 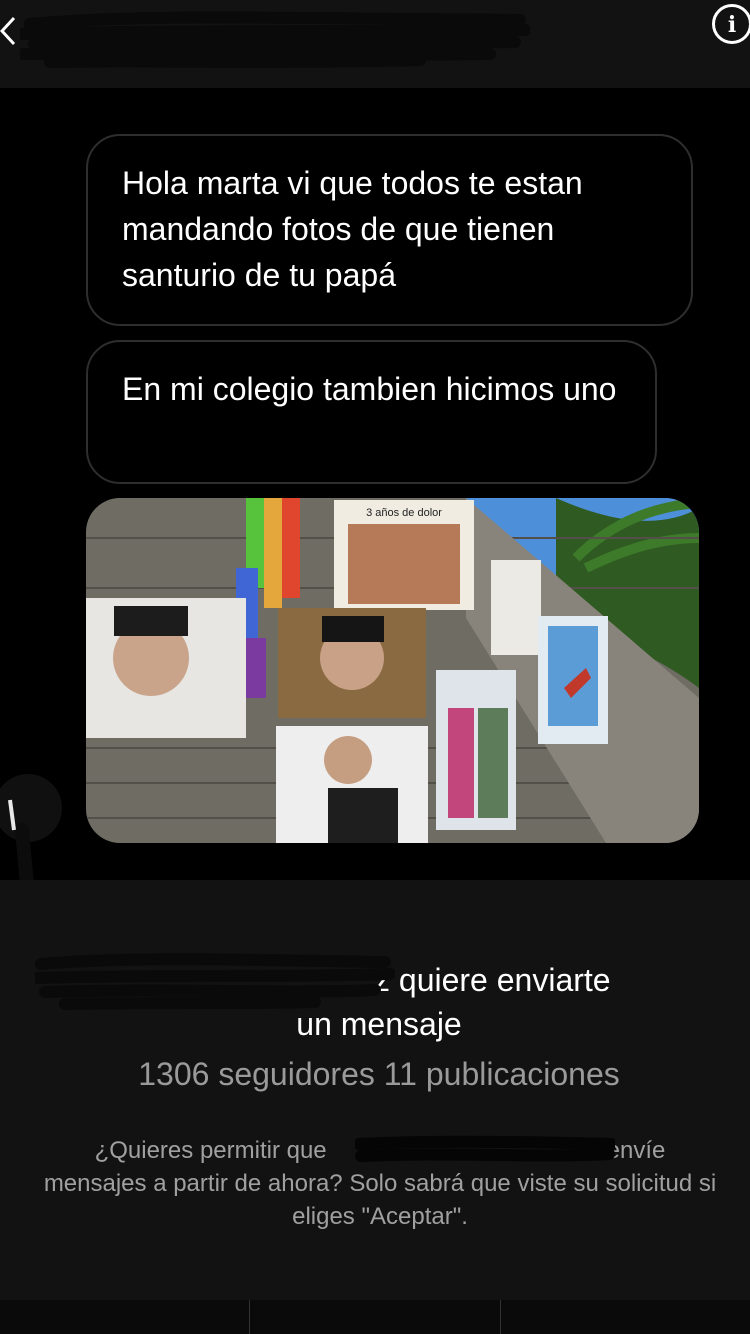 I want to click on redacted-inline-name, so click(x=485, y=1150).